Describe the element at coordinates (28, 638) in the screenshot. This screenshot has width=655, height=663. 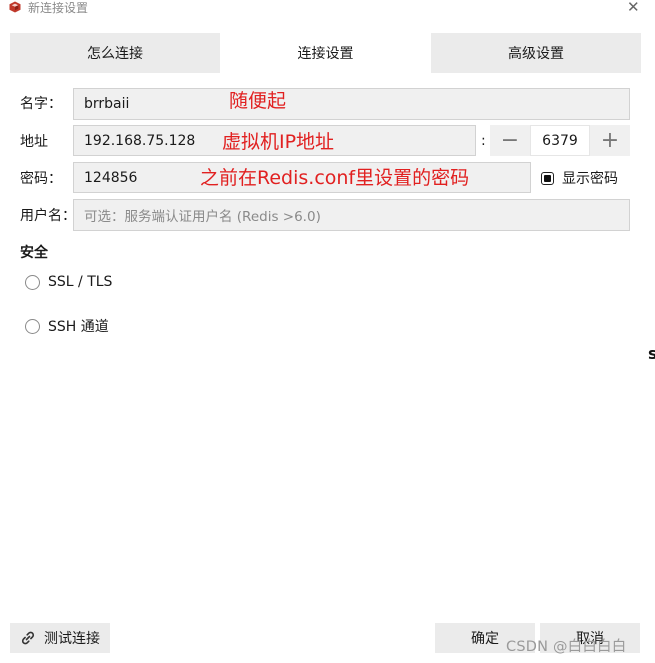
I see `link-icon` at that location.